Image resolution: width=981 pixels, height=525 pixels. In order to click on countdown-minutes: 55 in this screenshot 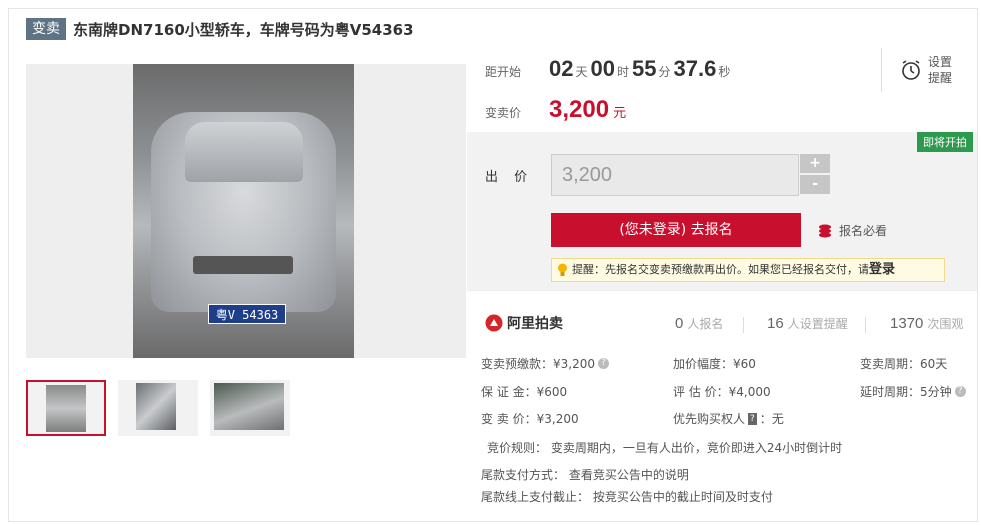, I will do `click(644, 68)`.